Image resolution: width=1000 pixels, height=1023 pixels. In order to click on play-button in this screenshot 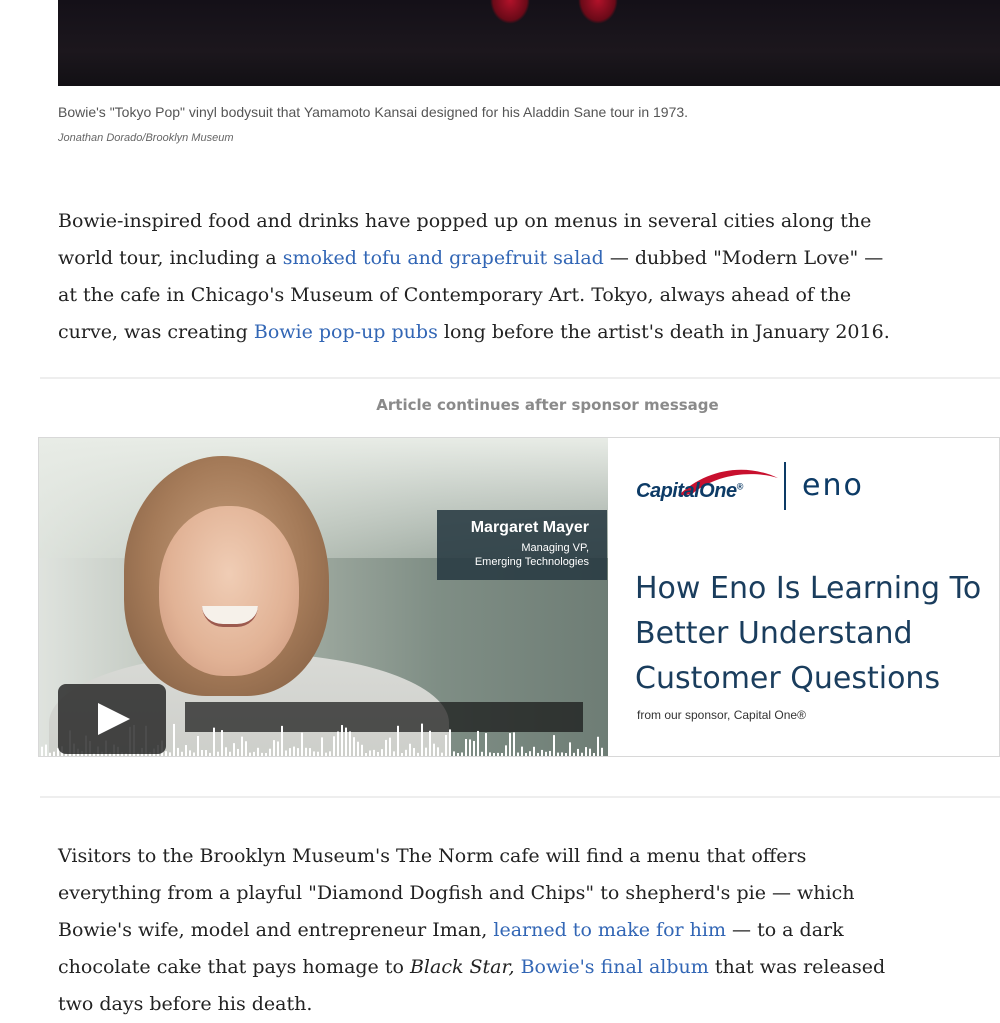, I will do `click(112, 719)`.